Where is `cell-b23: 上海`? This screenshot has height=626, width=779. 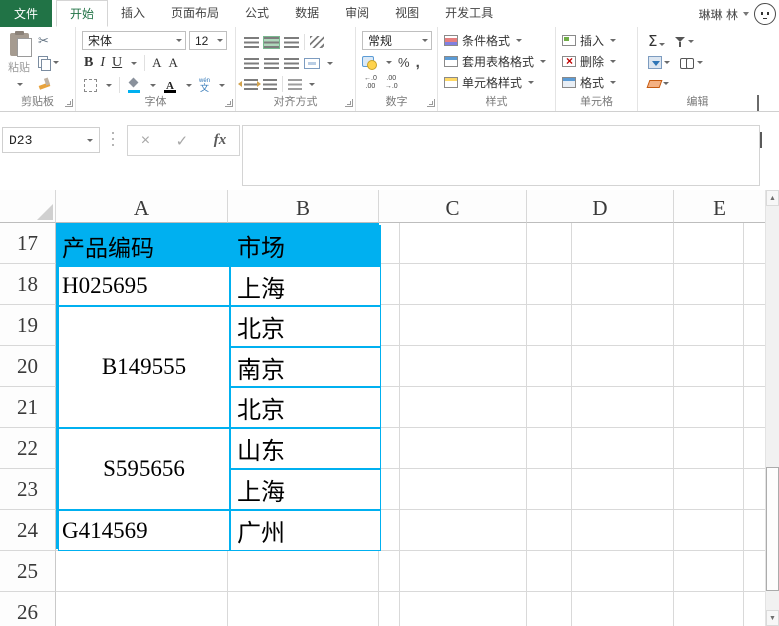 cell-b23: 上海 is located at coordinates (305, 489).